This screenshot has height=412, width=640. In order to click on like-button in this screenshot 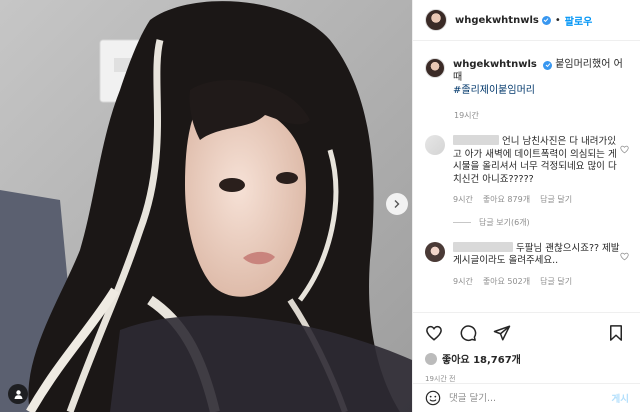, I will do `click(436, 333)`.